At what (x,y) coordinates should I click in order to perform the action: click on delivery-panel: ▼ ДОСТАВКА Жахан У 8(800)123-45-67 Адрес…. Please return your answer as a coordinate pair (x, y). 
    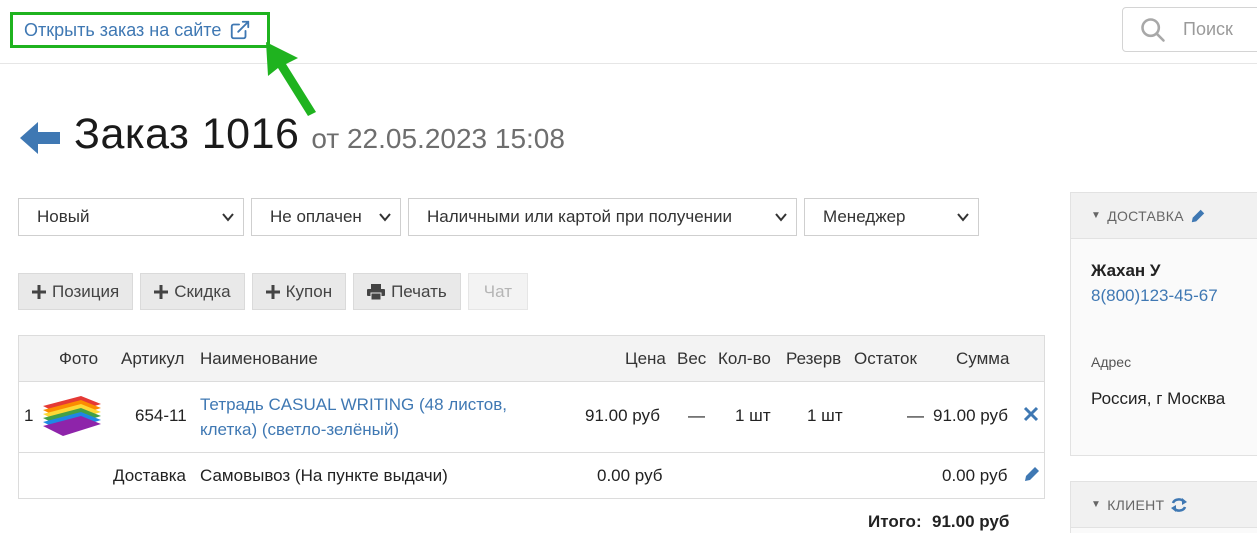
    Looking at the image, I should click on (1163, 324).